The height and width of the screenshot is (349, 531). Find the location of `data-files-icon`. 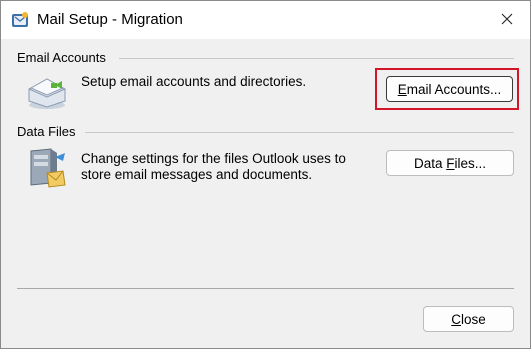

data-files-icon is located at coordinates (47, 168).